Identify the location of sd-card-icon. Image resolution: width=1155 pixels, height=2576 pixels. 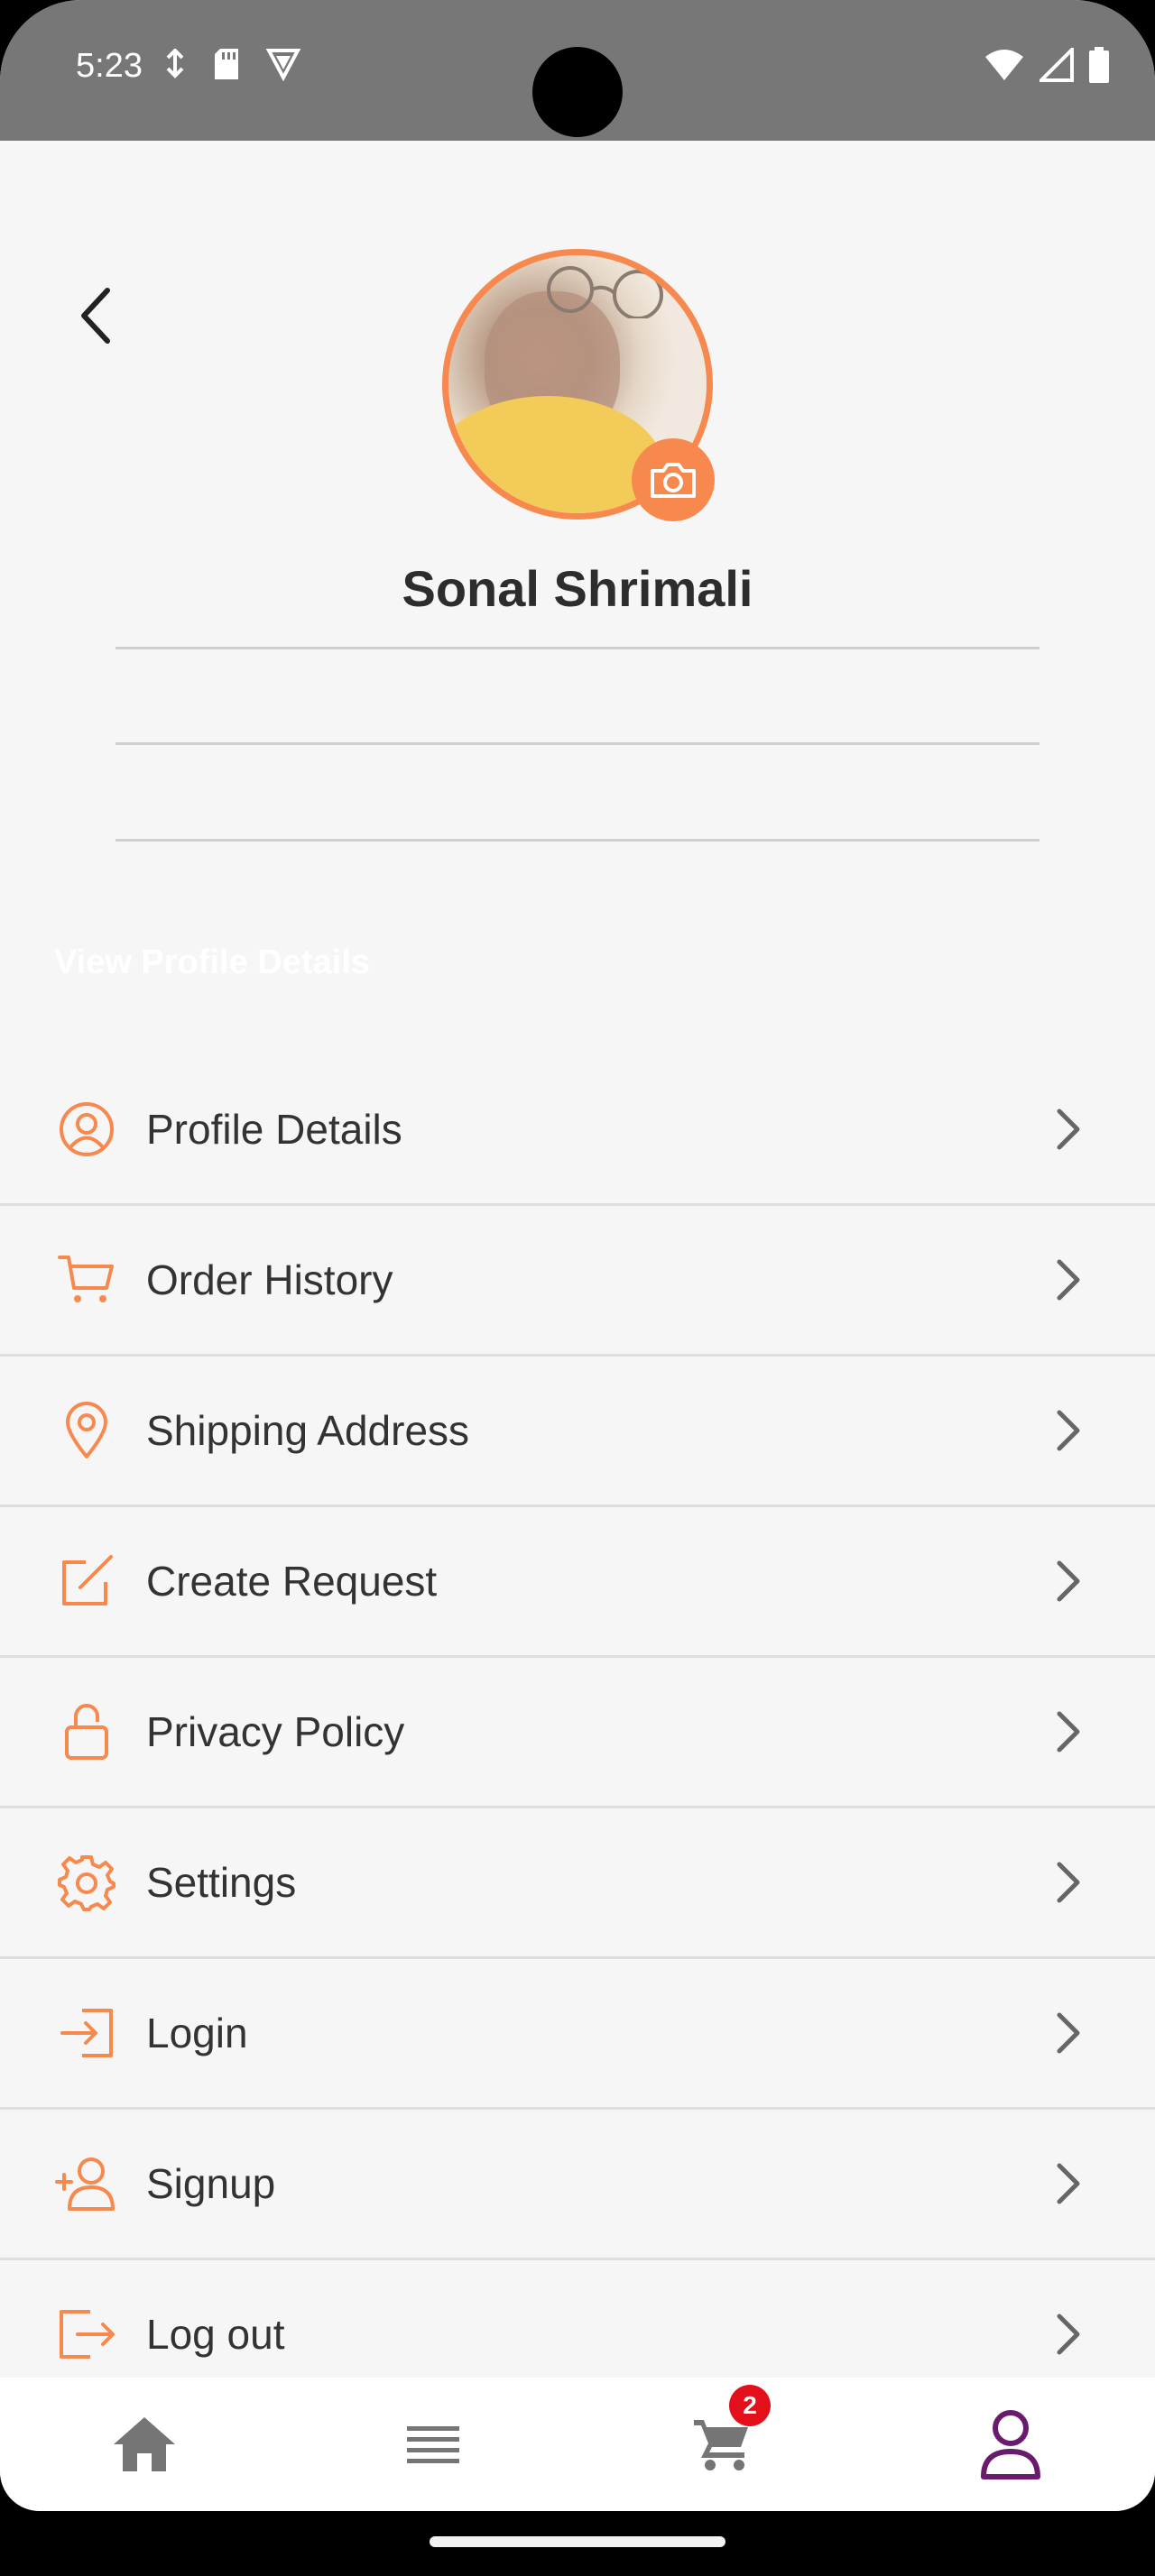
(226, 64).